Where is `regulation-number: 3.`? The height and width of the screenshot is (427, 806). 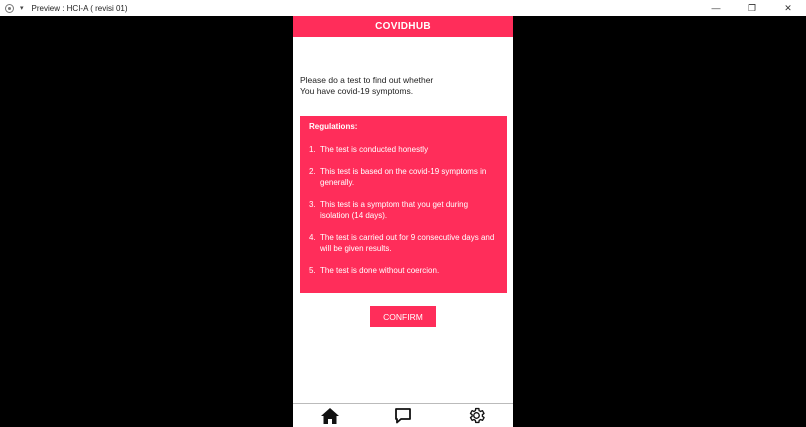
regulation-number: 3. is located at coordinates (312, 204).